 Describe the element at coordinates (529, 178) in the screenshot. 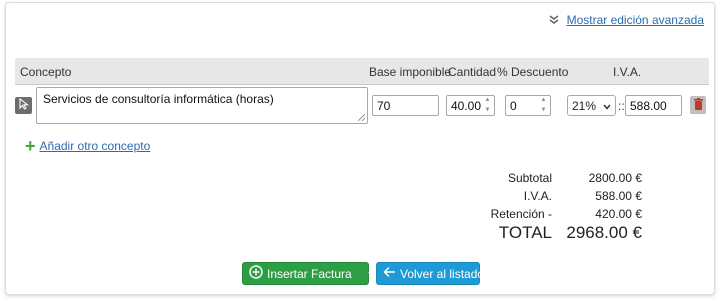

I see `subtotal-label: Subtotal` at that location.